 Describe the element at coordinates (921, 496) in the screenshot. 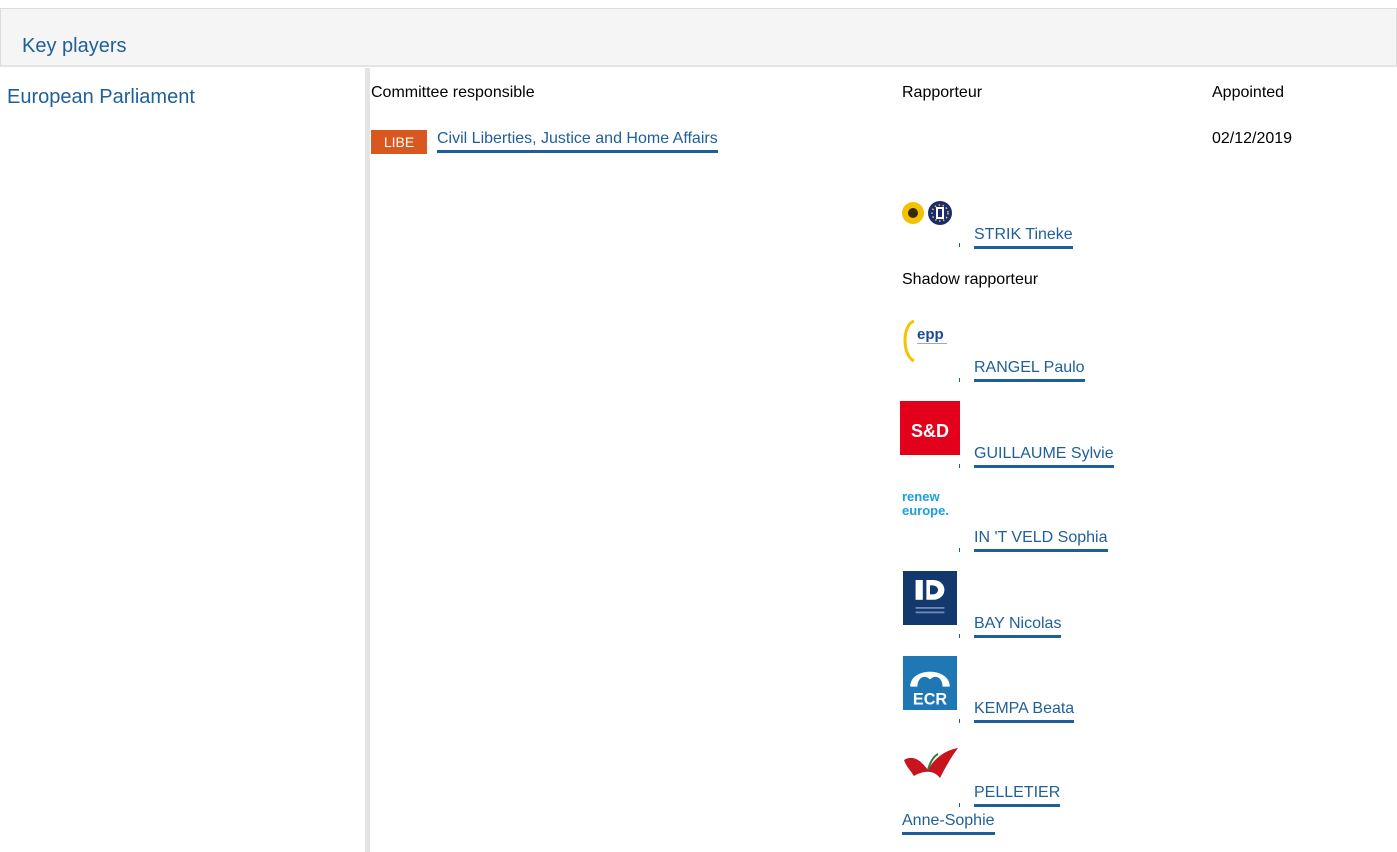

I see `renew-logo-text: renew` at that location.